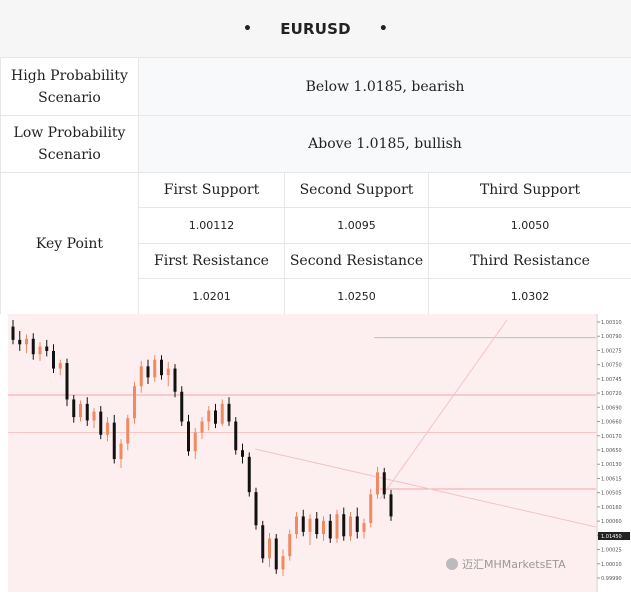  I want to click on current-price-label: 1.01450, so click(611, 537).